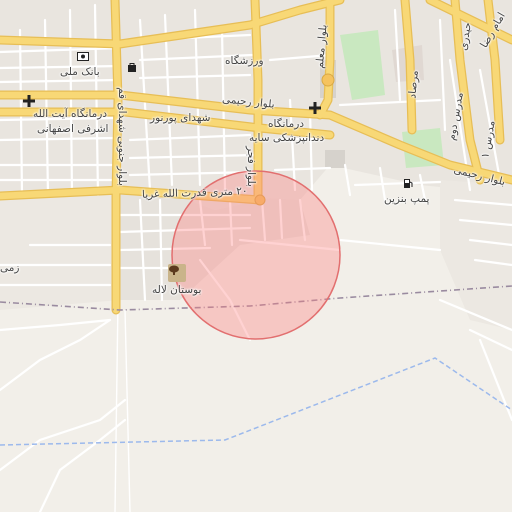 The width and height of the screenshot is (512, 512). I want to click on label-sports: ورزشگاه, so click(244, 61).